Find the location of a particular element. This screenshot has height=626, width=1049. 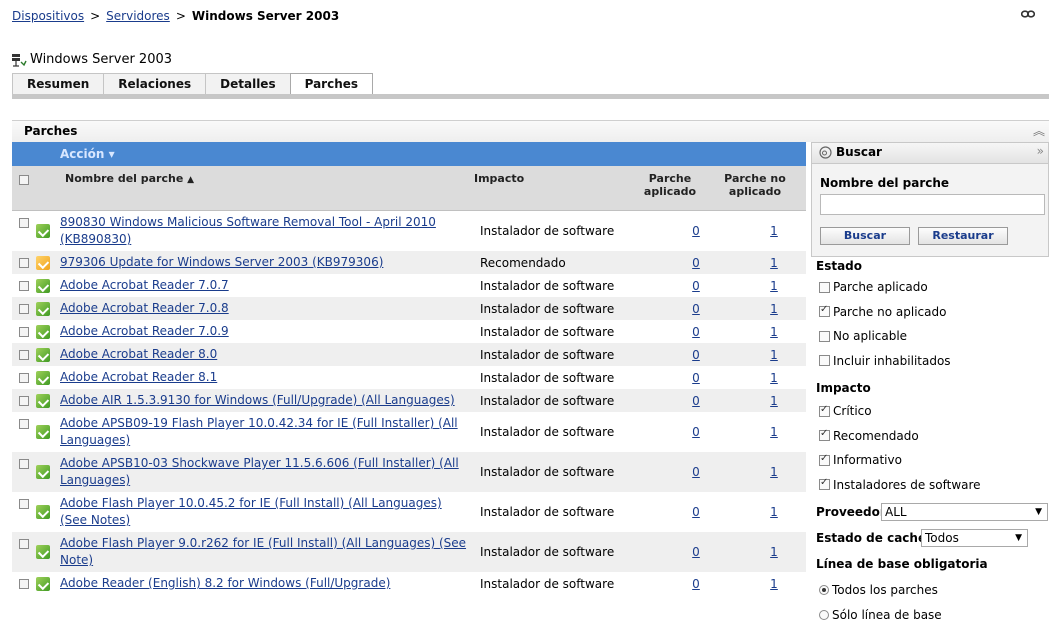

checkbox-option: Informativo is located at coordinates (860, 460).